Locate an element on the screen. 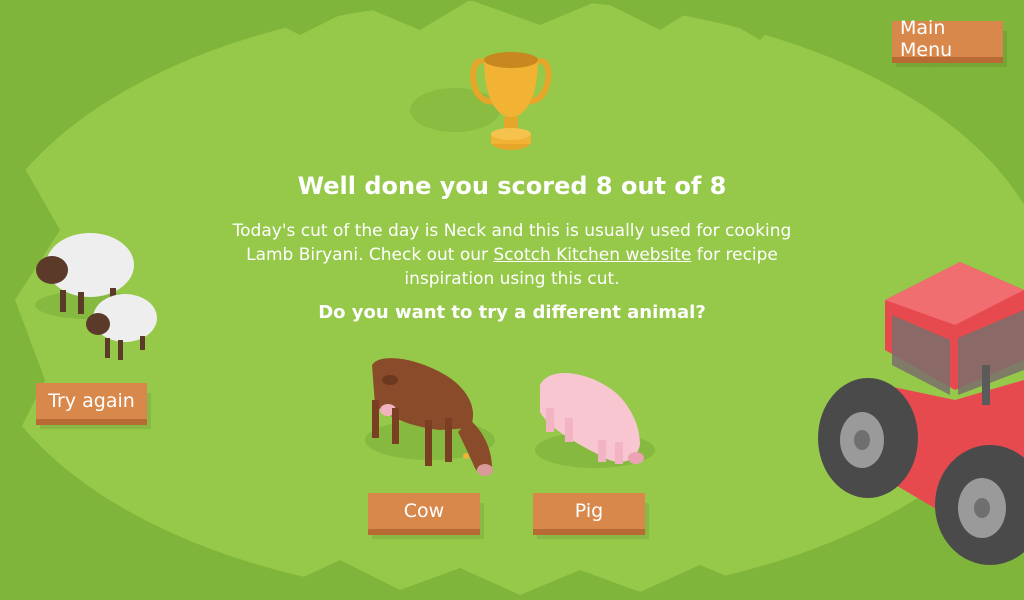  result-title: Well done you scored 8 out of 8 is located at coordinates (512, 186).